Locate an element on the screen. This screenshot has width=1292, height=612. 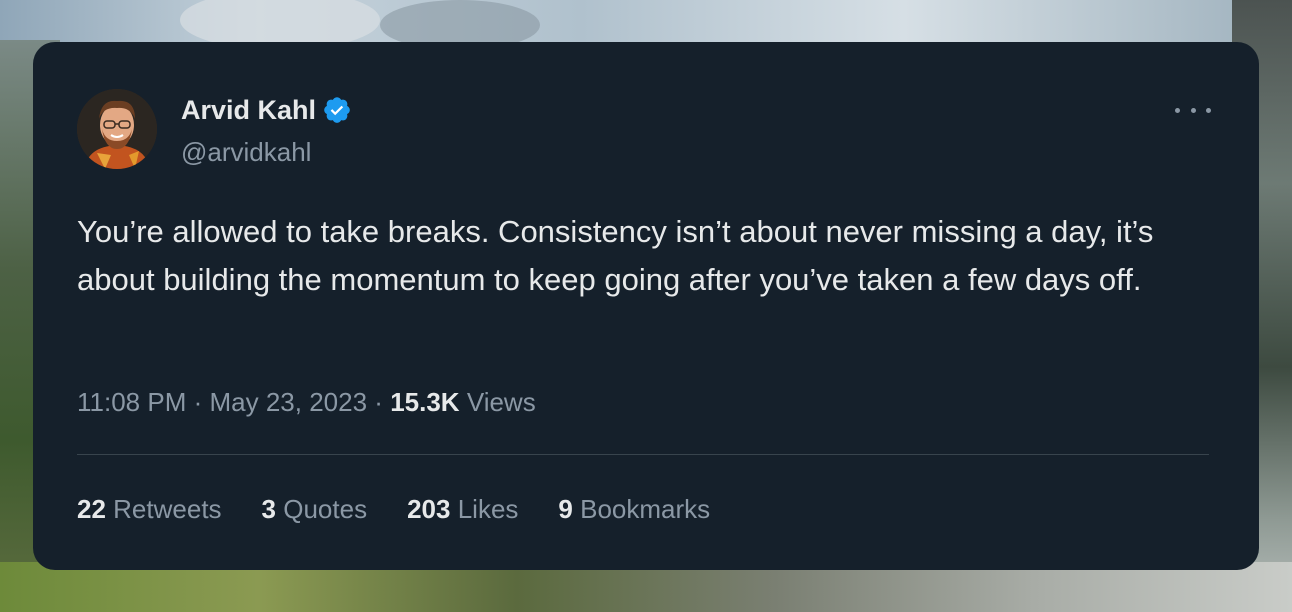
views-count: 15.3K is located at coordinates (425, 402).